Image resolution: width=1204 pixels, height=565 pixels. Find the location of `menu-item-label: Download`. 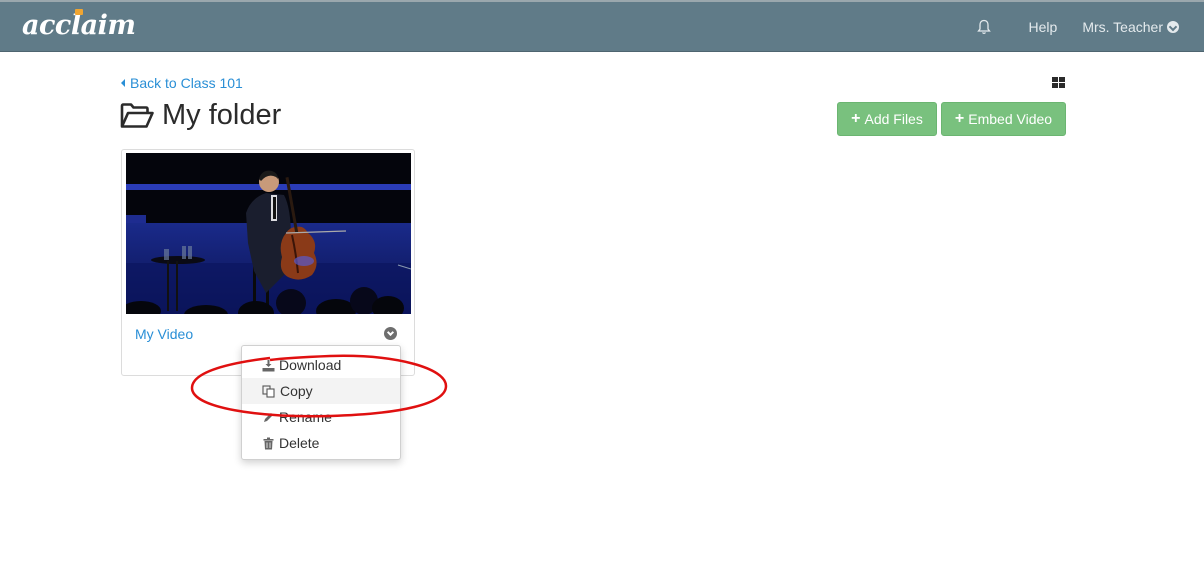

menu-item-label: Download is located at coordinates (310, 365).